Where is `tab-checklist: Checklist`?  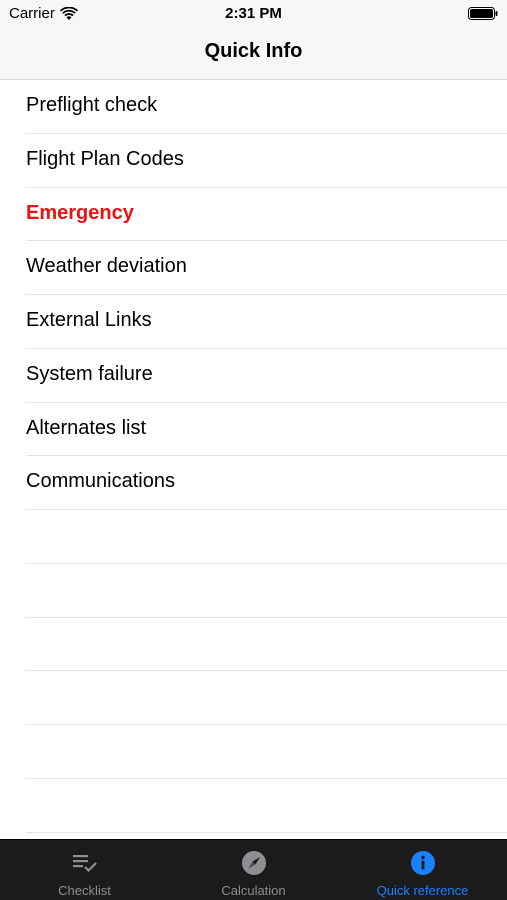
tab-checklist: Checklist is located at coordinates (84, 870).